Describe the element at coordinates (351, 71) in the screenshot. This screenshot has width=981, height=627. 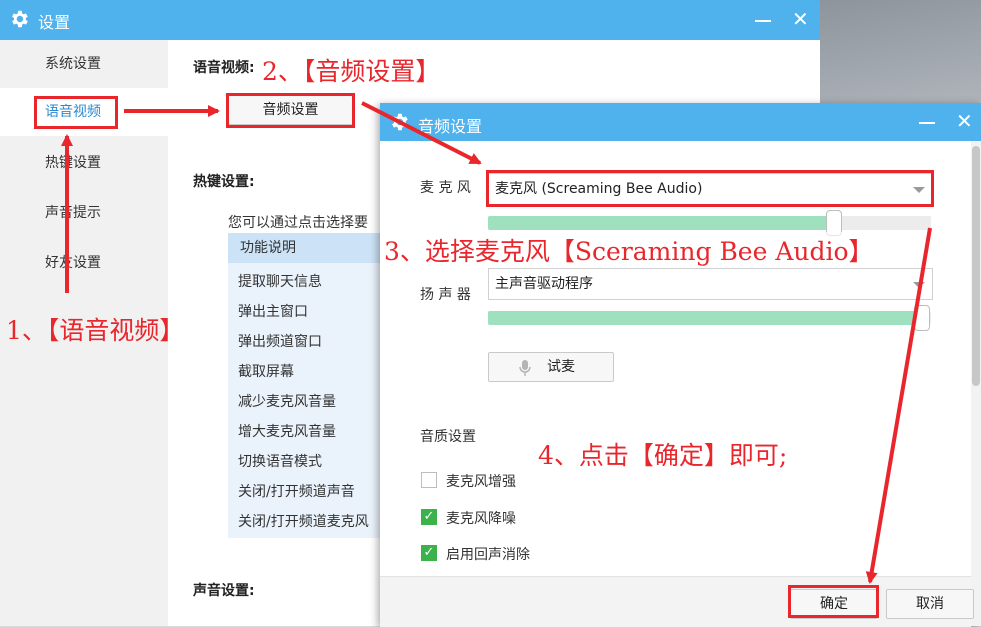
I see `annotation-step2: 2、【音频设置】` at that location.